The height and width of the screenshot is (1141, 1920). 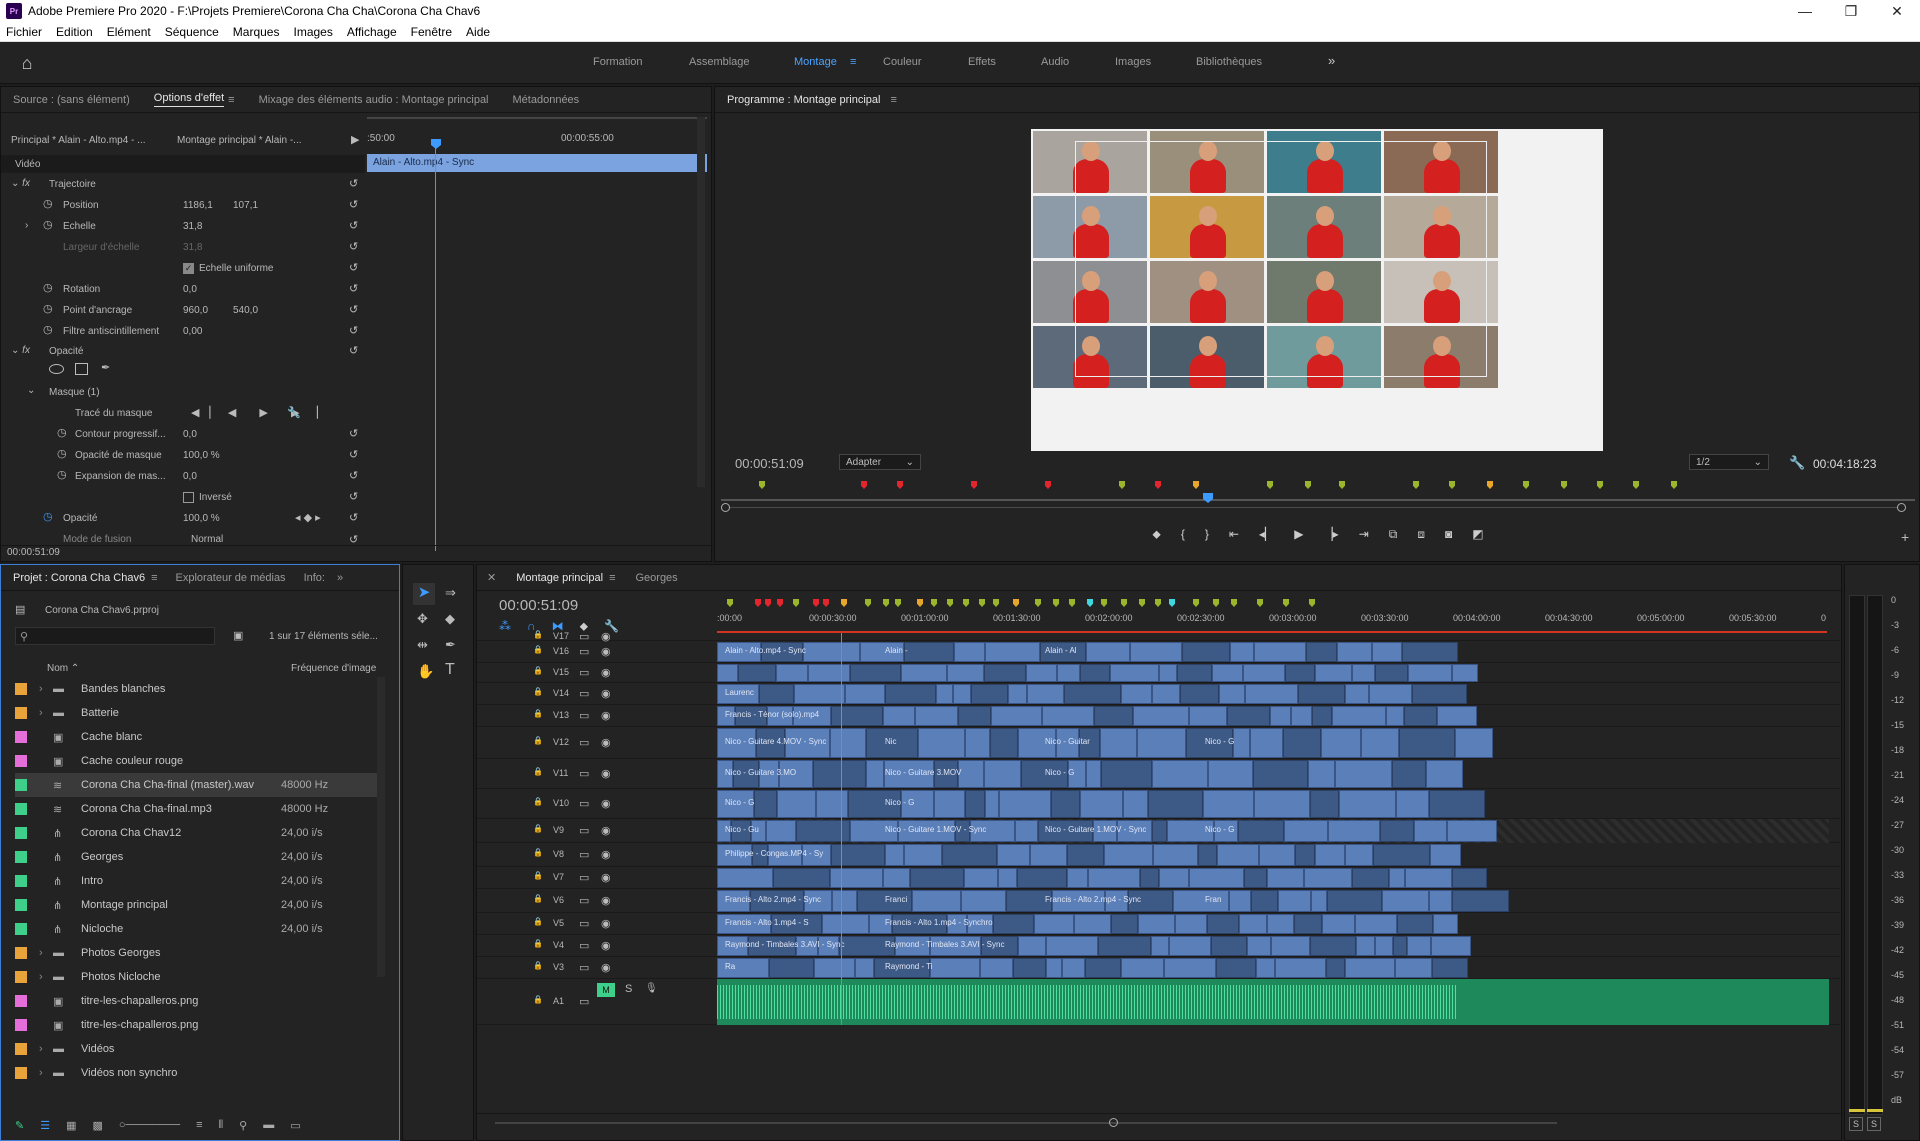 I want to click on list-view-icon: ☰, so click(x=45, y=1125).